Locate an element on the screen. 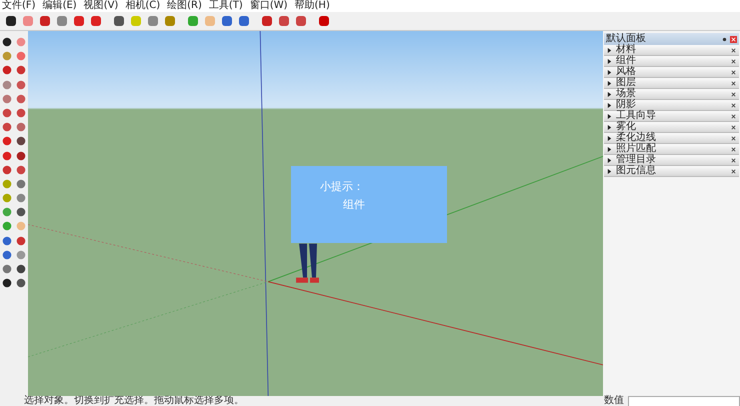 The image size is (740, 406). panel-section-label: 雾化 is located at coordinates (626, 127).